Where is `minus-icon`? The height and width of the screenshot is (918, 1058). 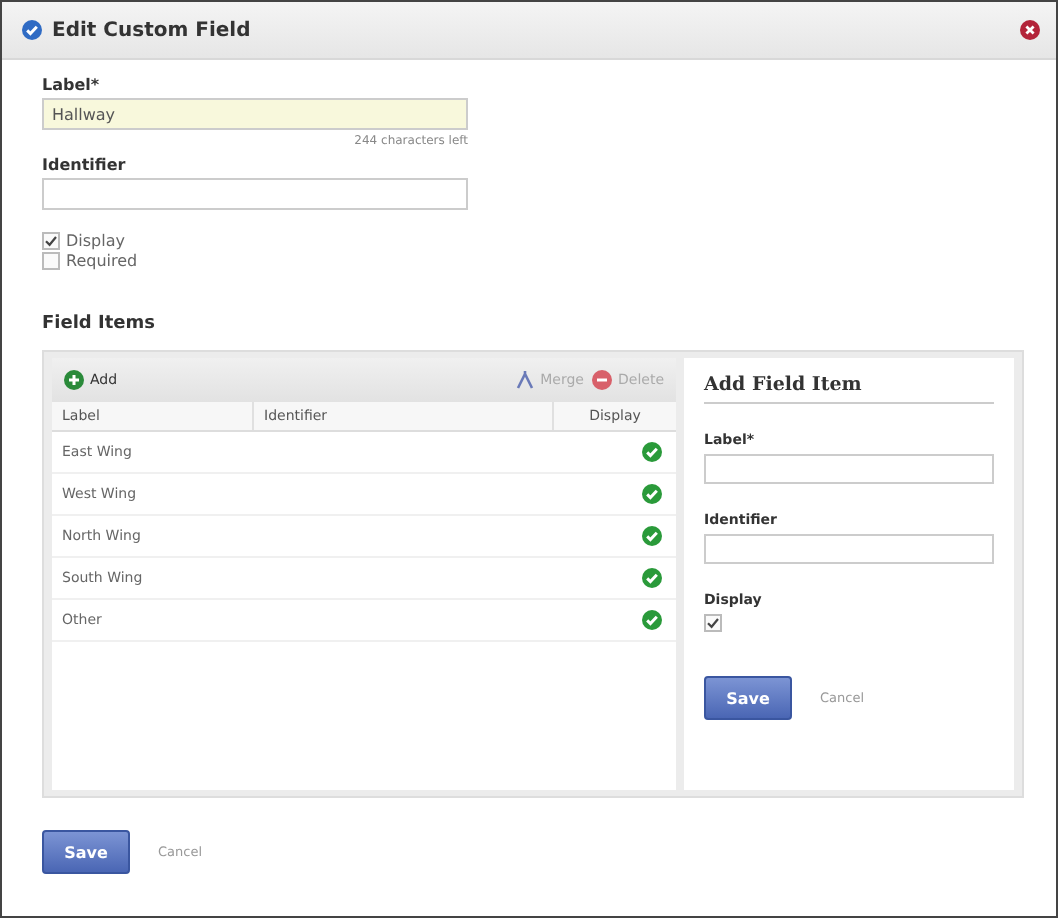 minus-icon is located at coordinates (602, 380).